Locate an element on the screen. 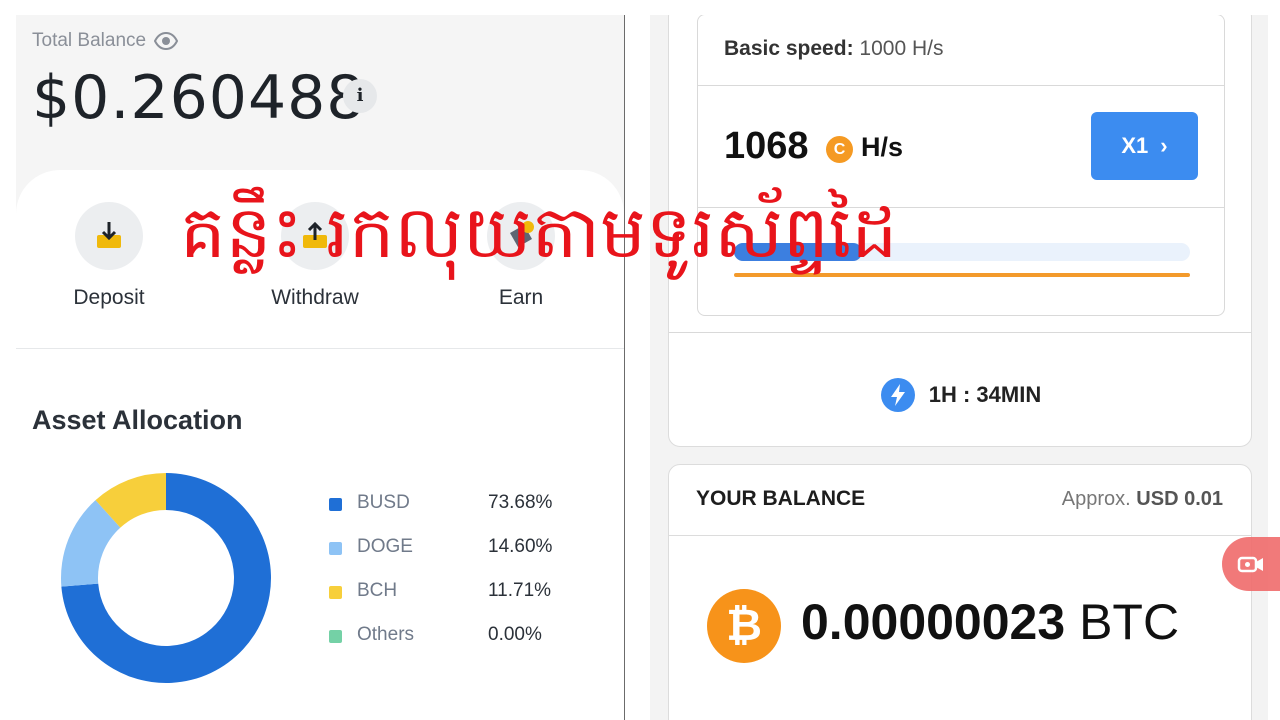  total-balance-label: Total Balance is located at coordinates (89, 40).